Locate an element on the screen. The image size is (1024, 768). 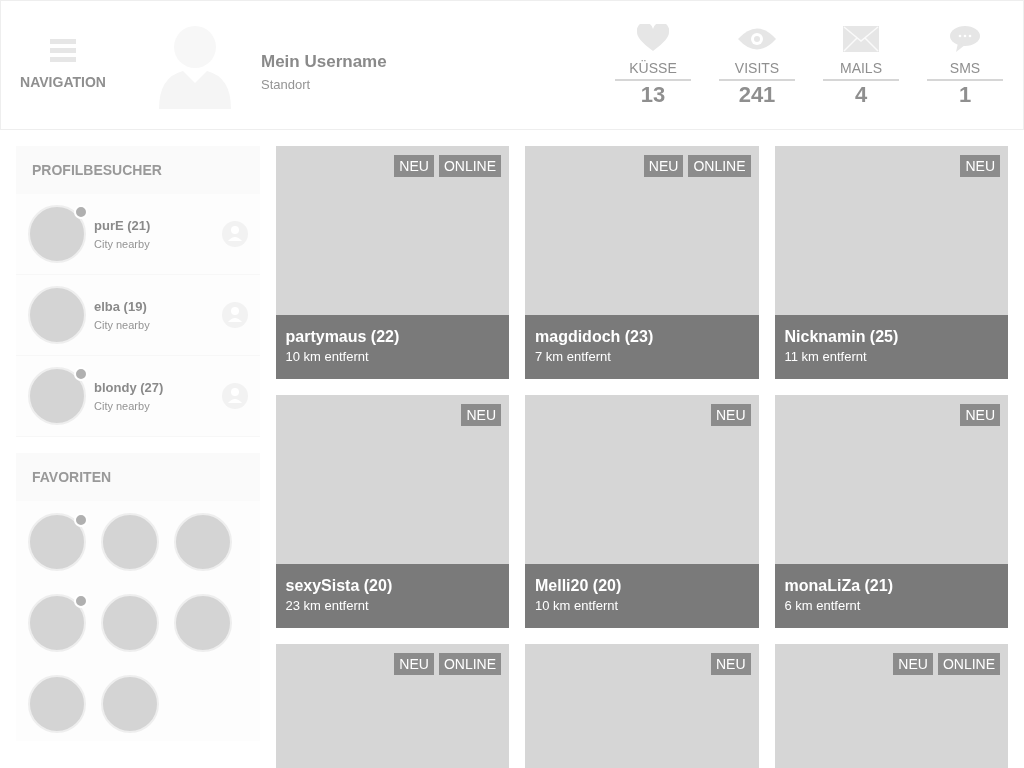
profile-card: NEU is located at coordinates (642, 706).